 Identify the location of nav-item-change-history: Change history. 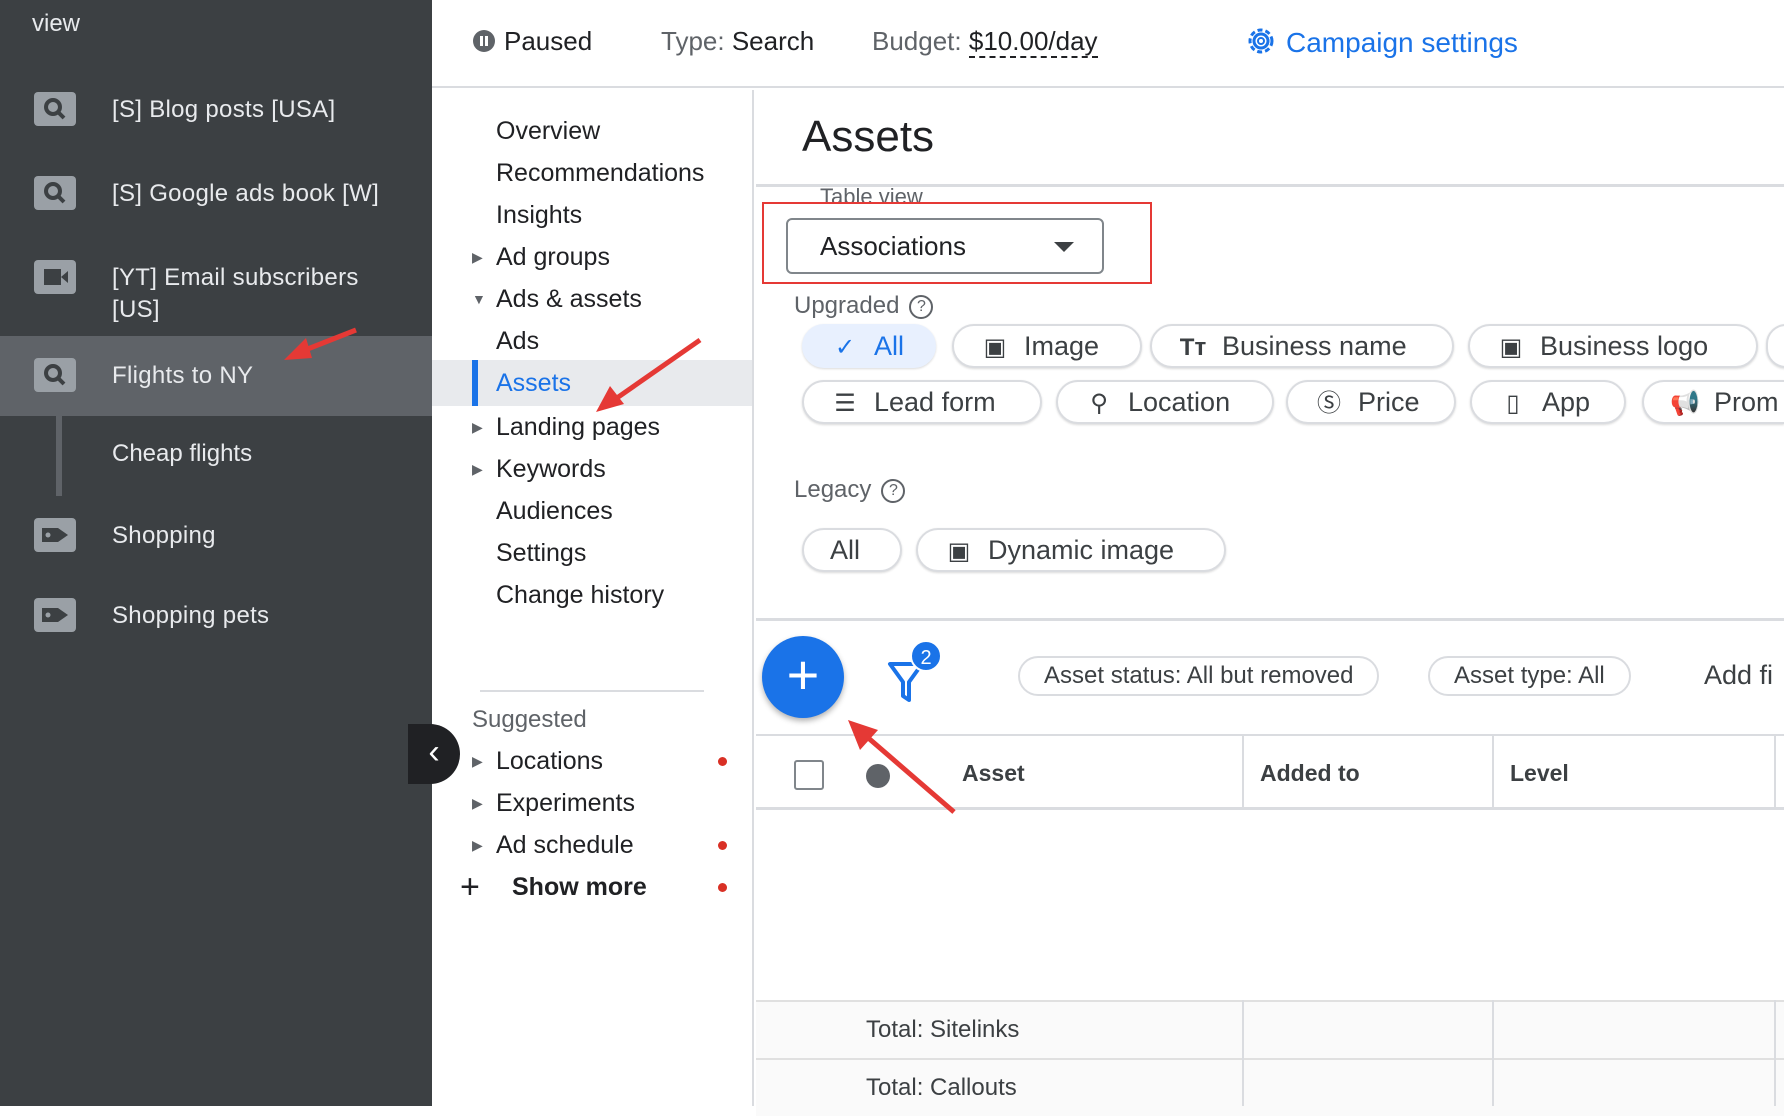
(592, 595).